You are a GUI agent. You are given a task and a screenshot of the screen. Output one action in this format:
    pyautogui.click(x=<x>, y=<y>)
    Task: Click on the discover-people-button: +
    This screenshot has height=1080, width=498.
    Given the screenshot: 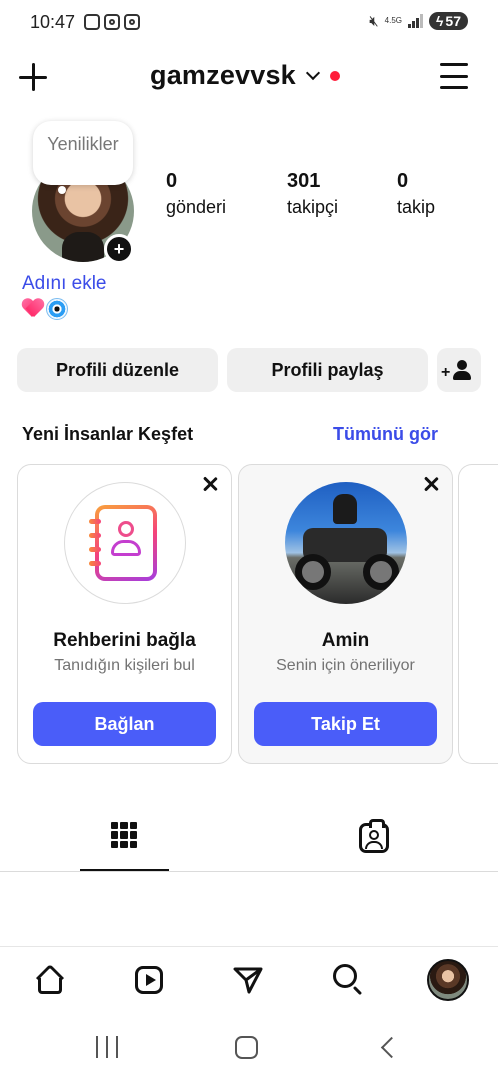 What is the action you would take?
    pyautogui.click(x=459, y=370)
    